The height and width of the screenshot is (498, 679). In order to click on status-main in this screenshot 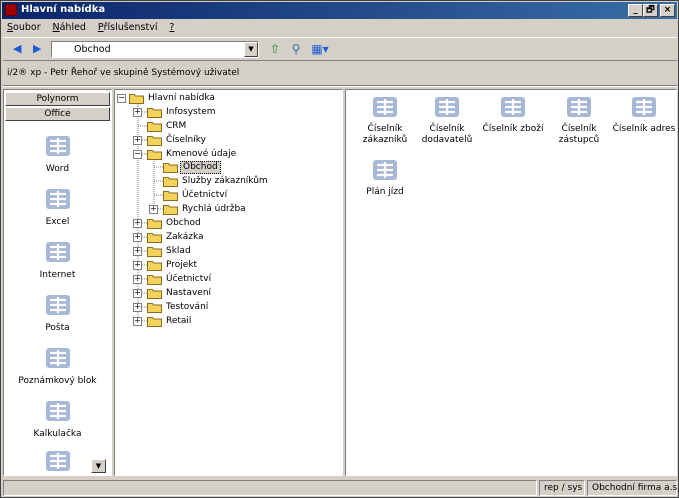, I will do `click(270, 488)`.